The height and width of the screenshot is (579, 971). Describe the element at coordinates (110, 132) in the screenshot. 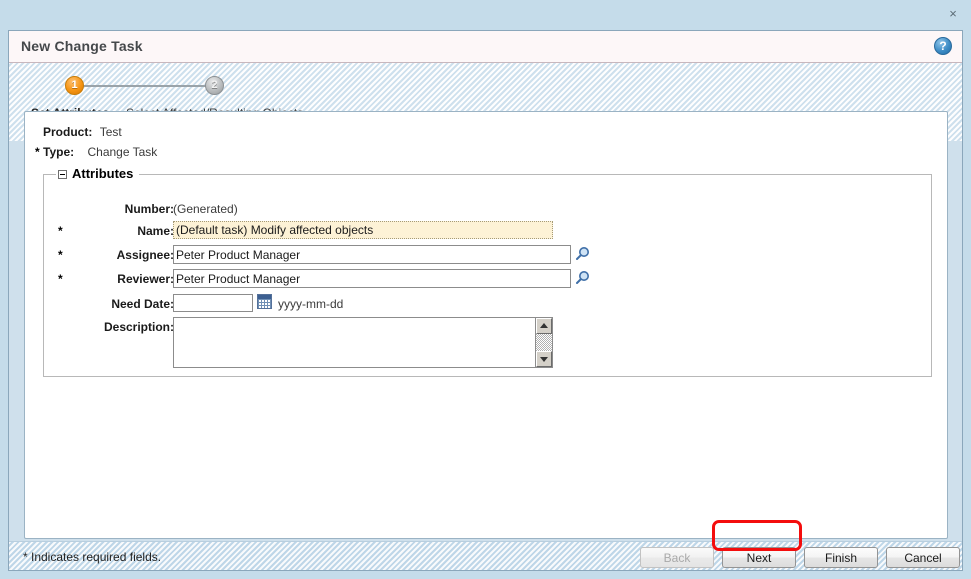

I see `product-value: Test` at that location.